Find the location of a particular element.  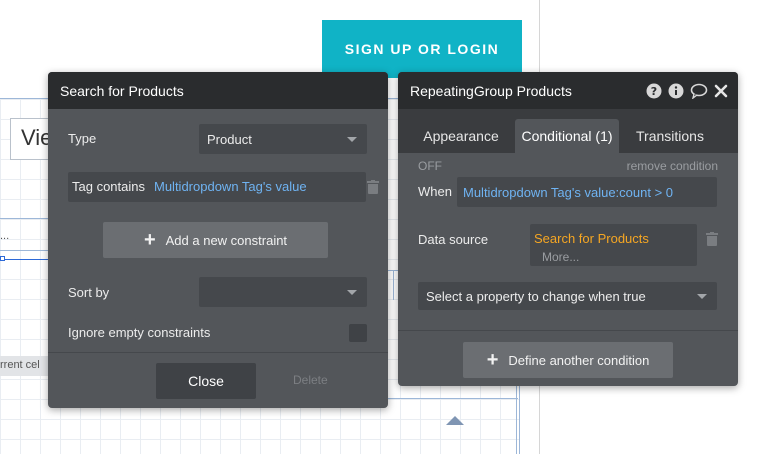

canvas-selection-line is located at coordinates (24, 259).